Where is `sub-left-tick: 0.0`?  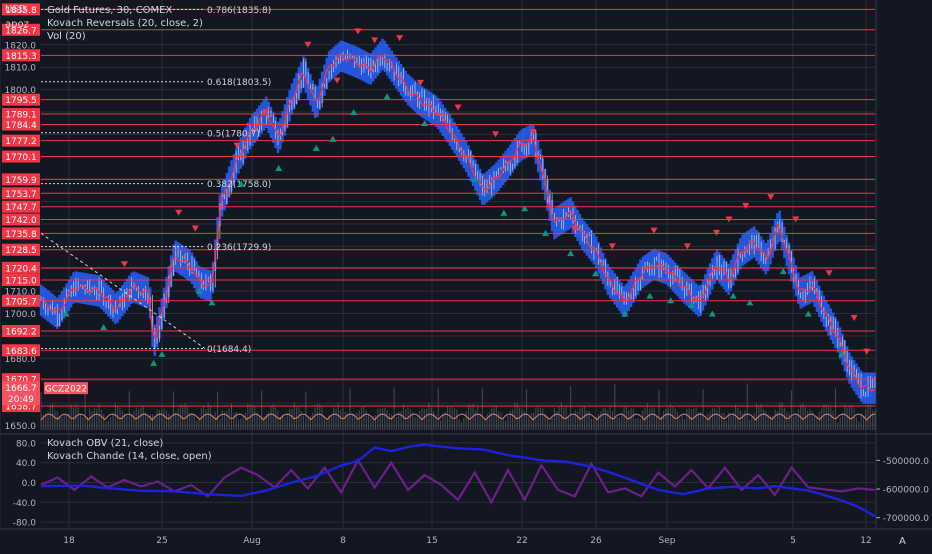 sub-left-tick: 0.0 is located at coordinates (29, 484).